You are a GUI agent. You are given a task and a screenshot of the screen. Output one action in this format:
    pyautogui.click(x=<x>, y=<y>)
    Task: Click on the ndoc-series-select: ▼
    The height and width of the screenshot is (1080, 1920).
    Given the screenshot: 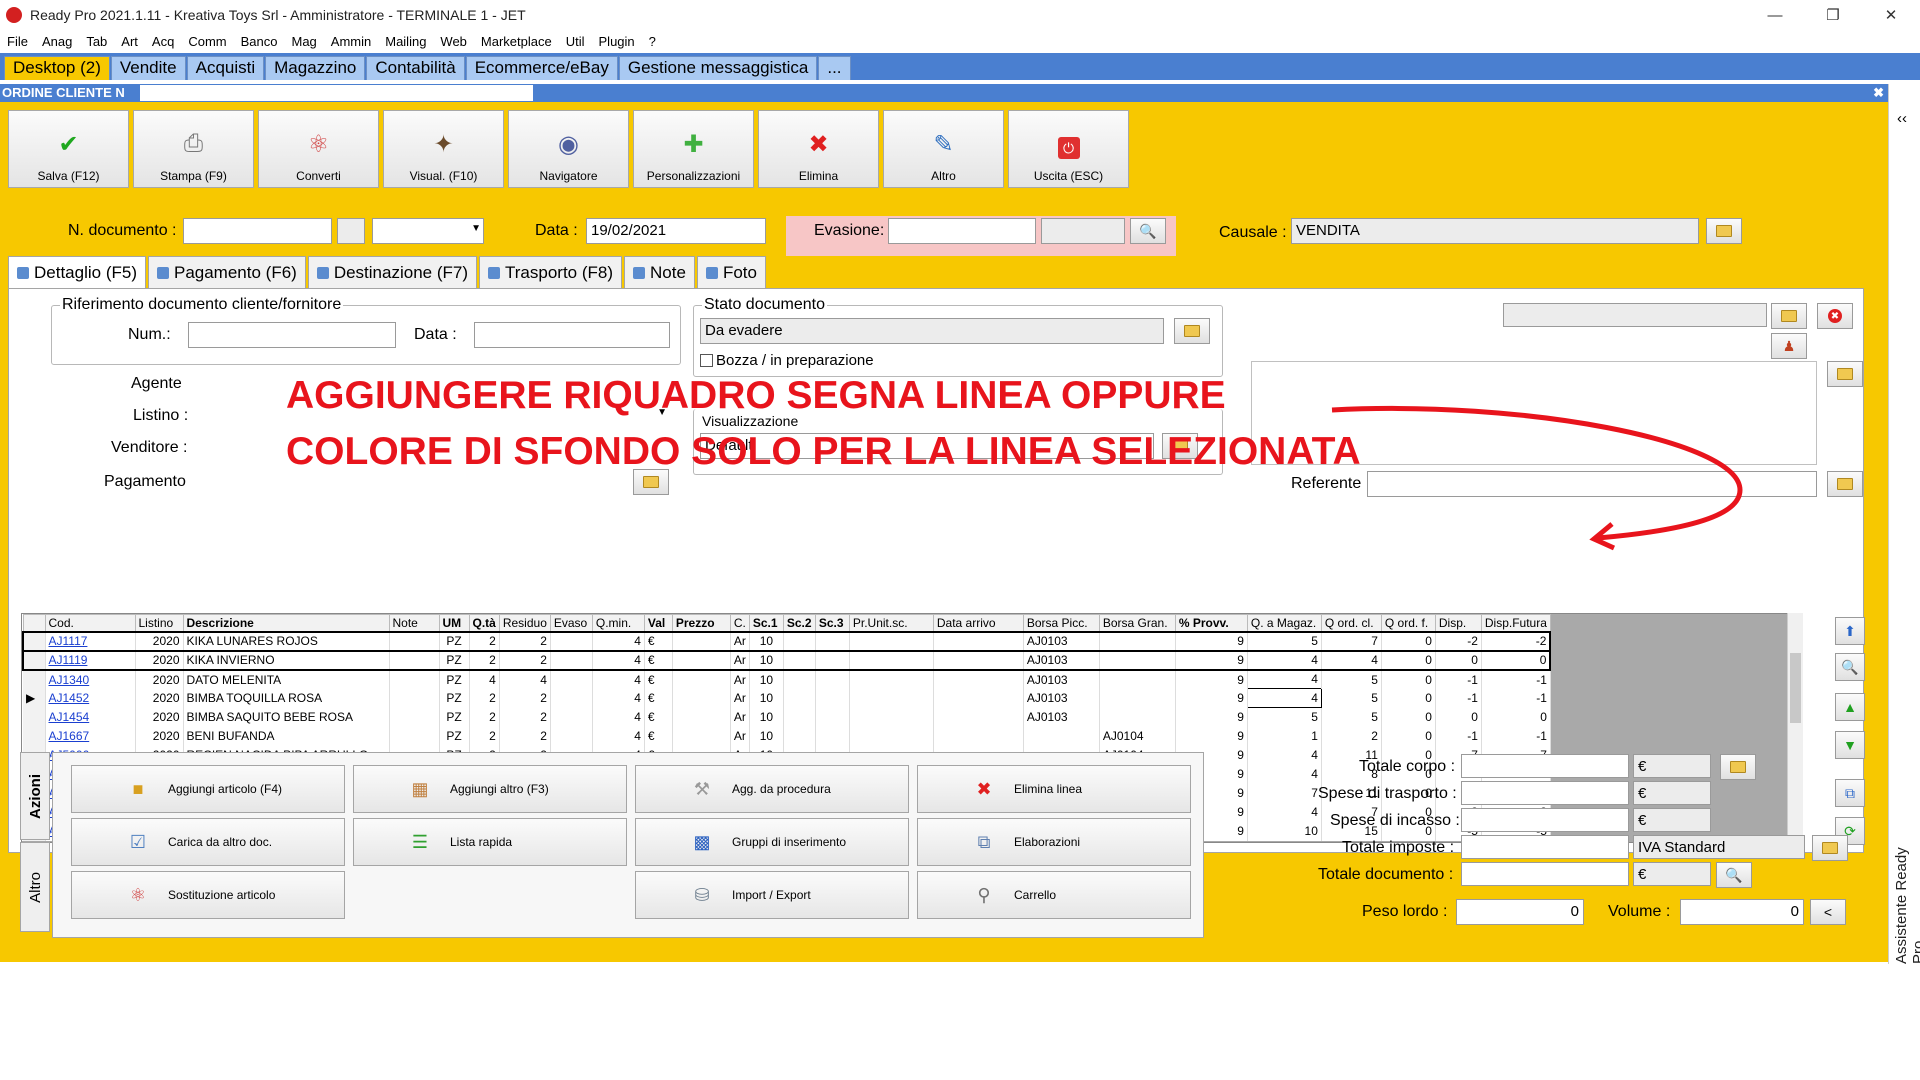 What is the action you would take?
    pyautogui.click(x=428, y=231)
    